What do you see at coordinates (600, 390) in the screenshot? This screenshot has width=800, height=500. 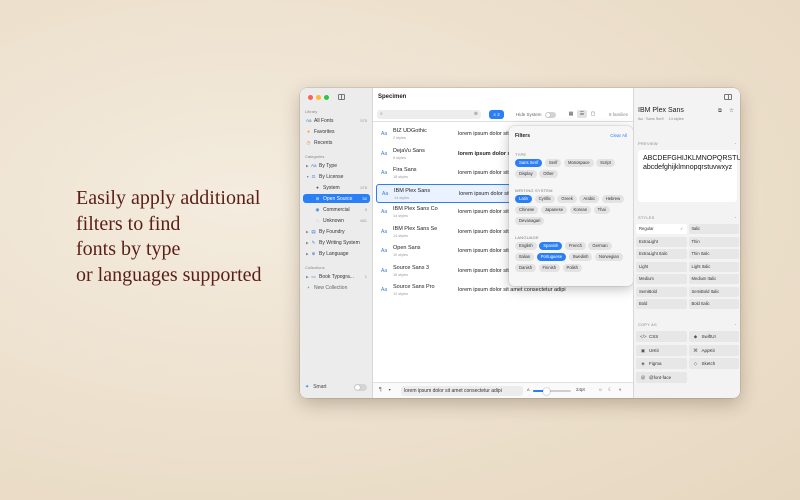 I see `sun-icon: ☼` at bounding box center [600, 390].